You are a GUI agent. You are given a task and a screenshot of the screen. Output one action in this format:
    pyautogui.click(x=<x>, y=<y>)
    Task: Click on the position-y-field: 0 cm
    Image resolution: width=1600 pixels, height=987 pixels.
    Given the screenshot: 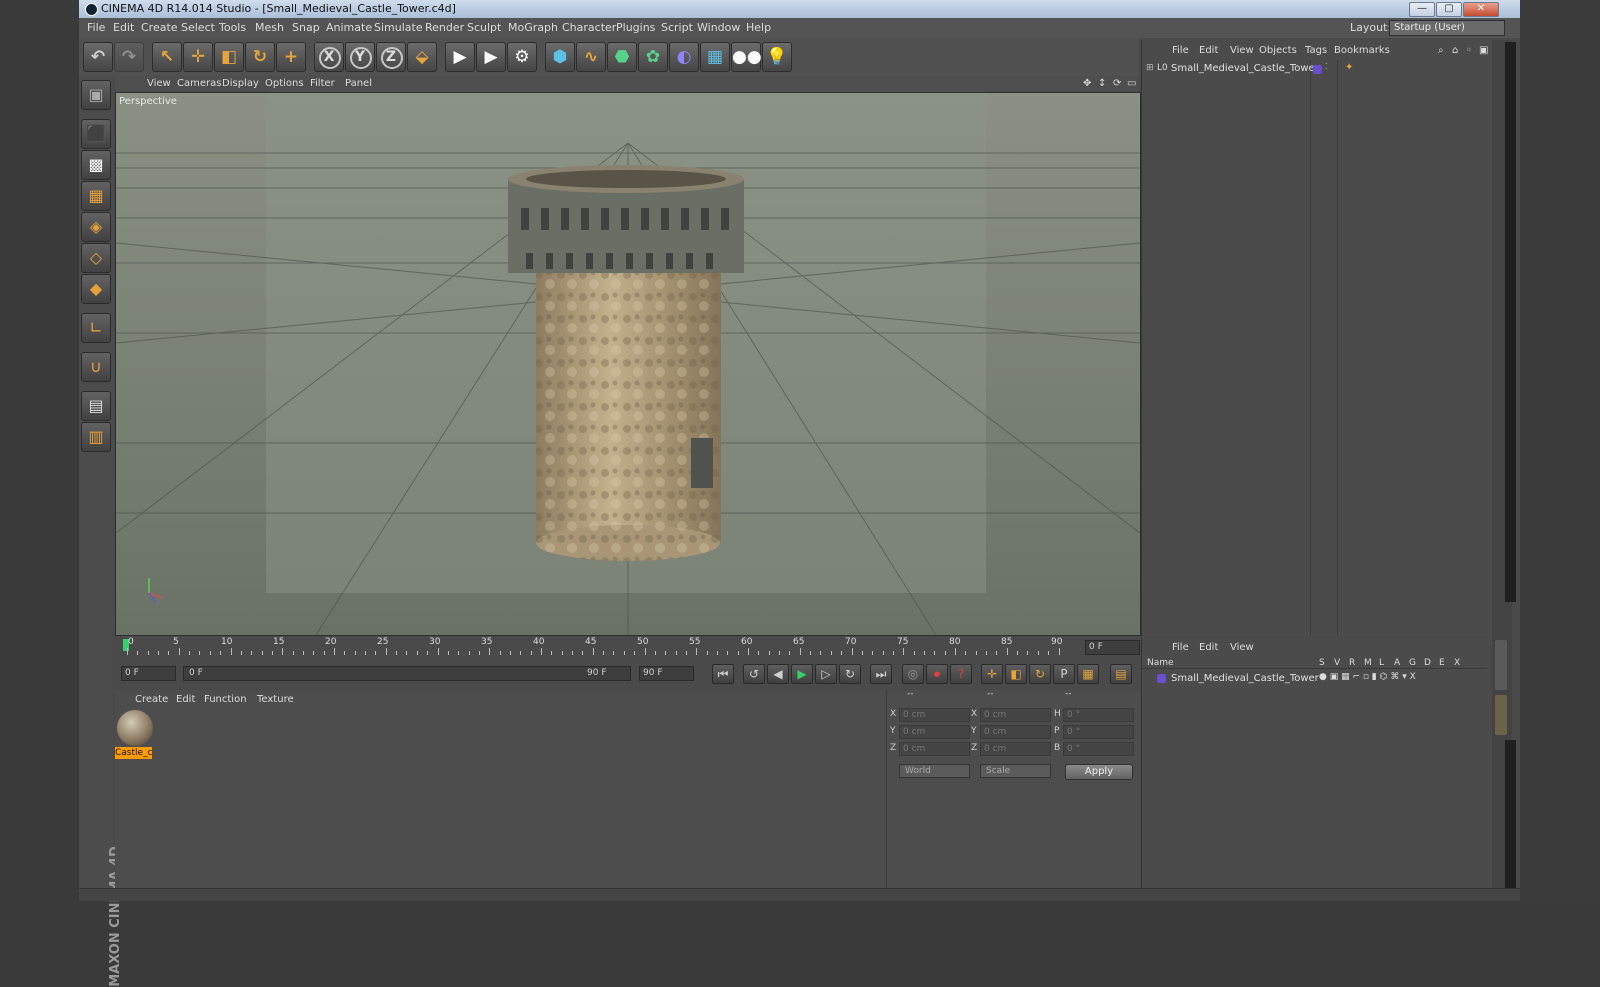 What is the action you would take?
    pyautogui.click(x=934, y=732)
    